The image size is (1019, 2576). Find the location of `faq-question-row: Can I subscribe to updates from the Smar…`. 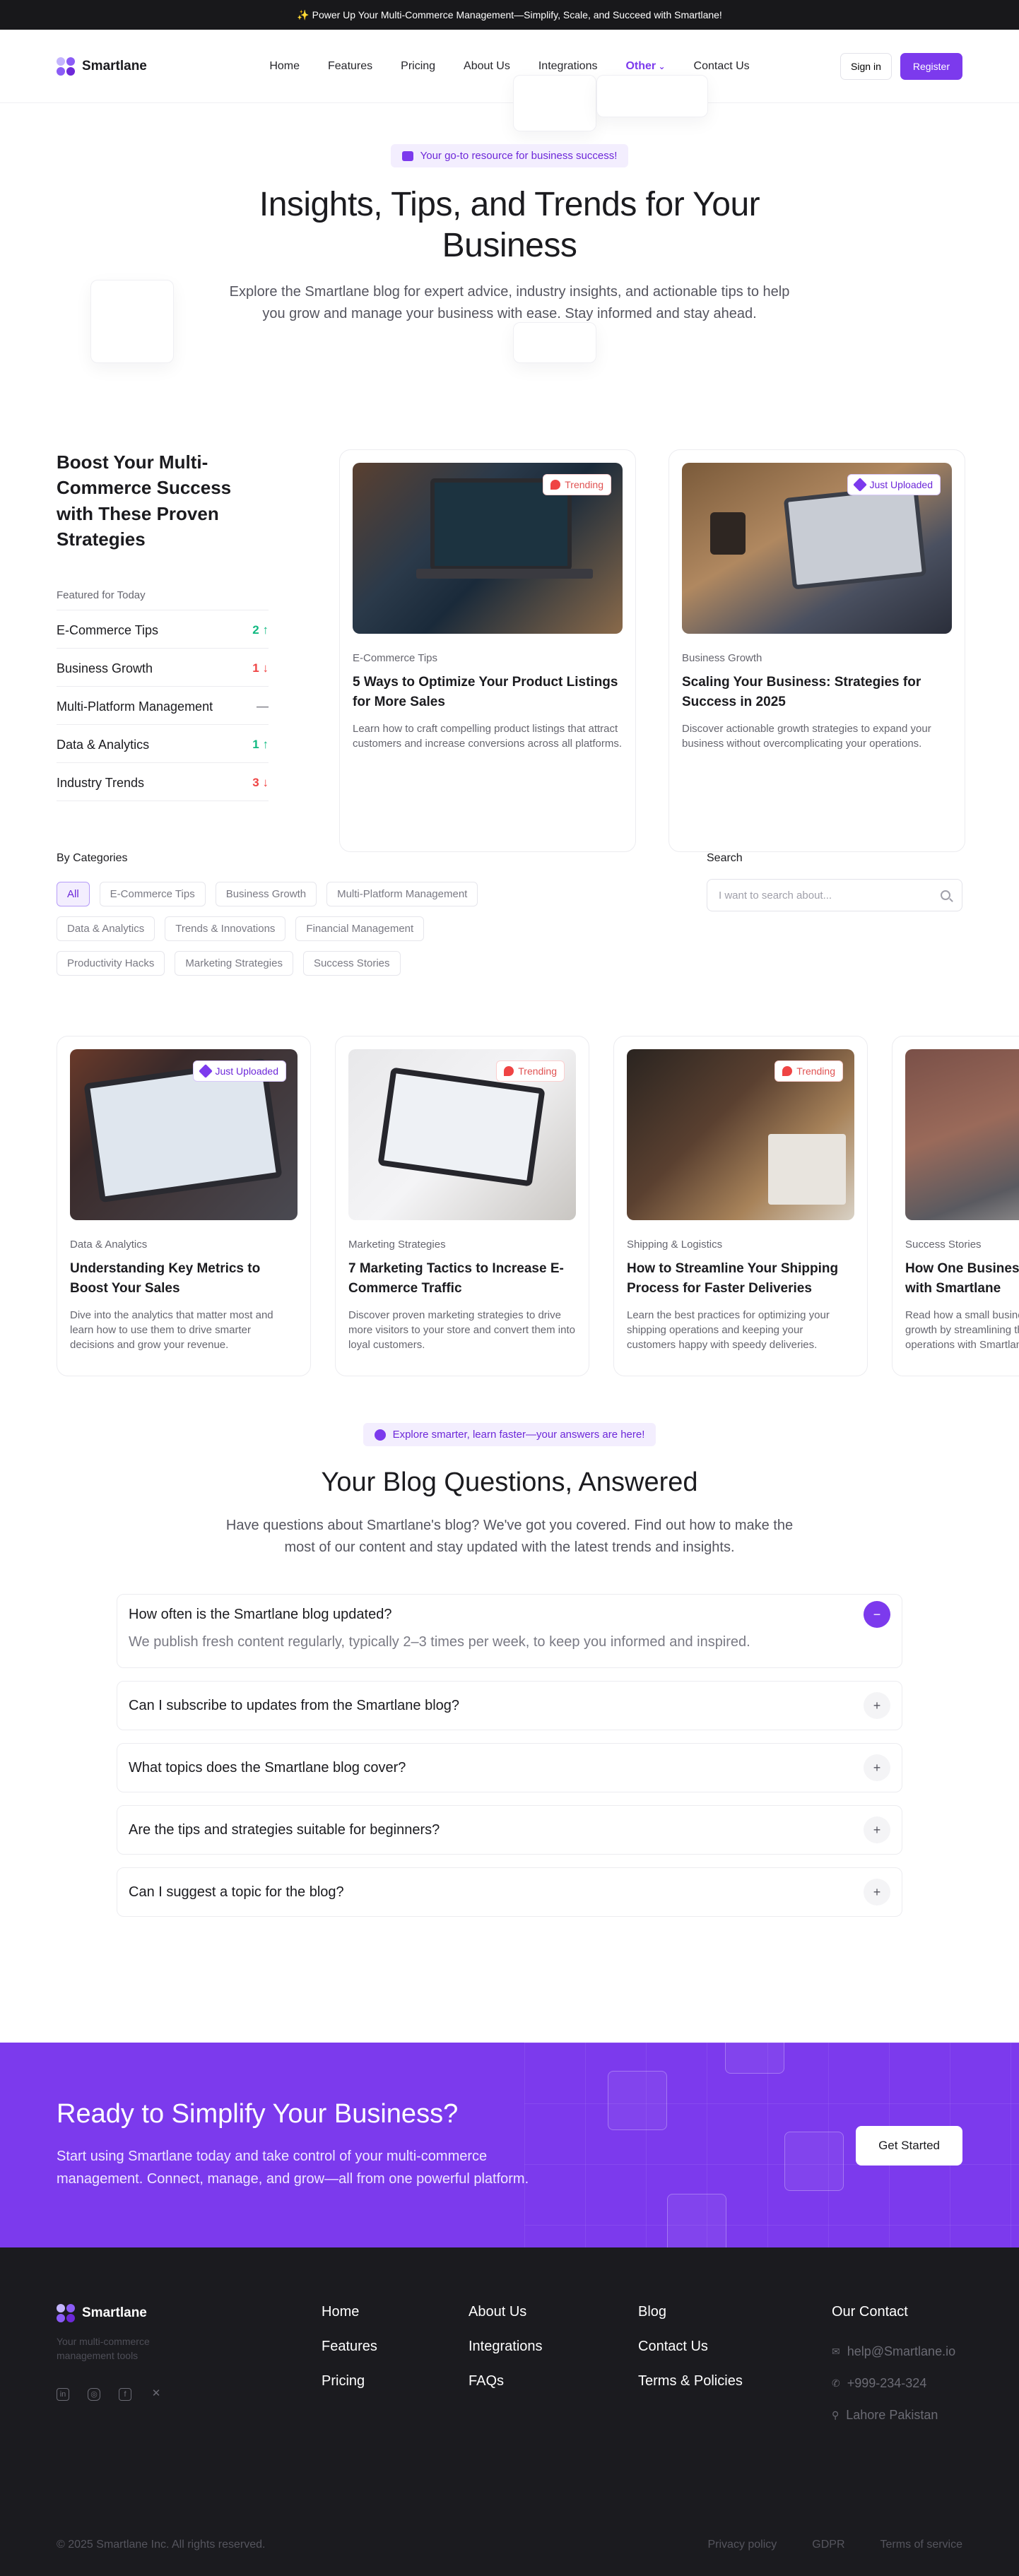

faq-question-row: Can I subscribe to updates from the Smar… is located at coordinates (509, 1706).